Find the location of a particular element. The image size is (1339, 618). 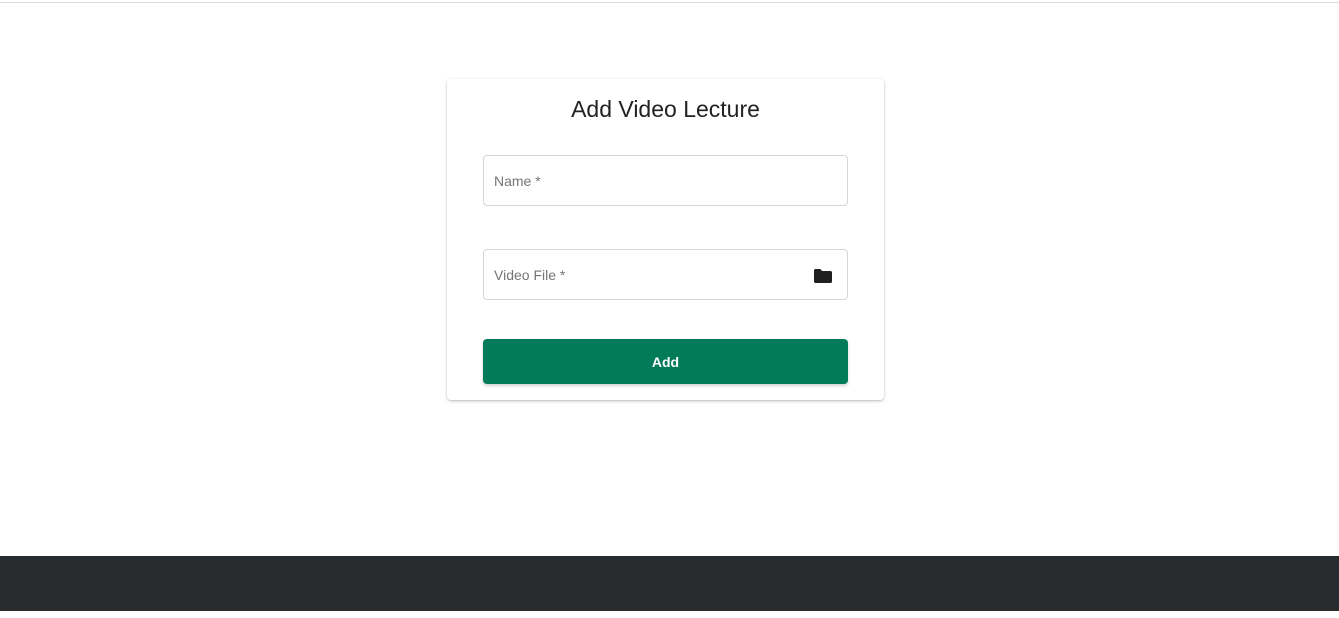

video-file-input is located at coordinates (665, 274).